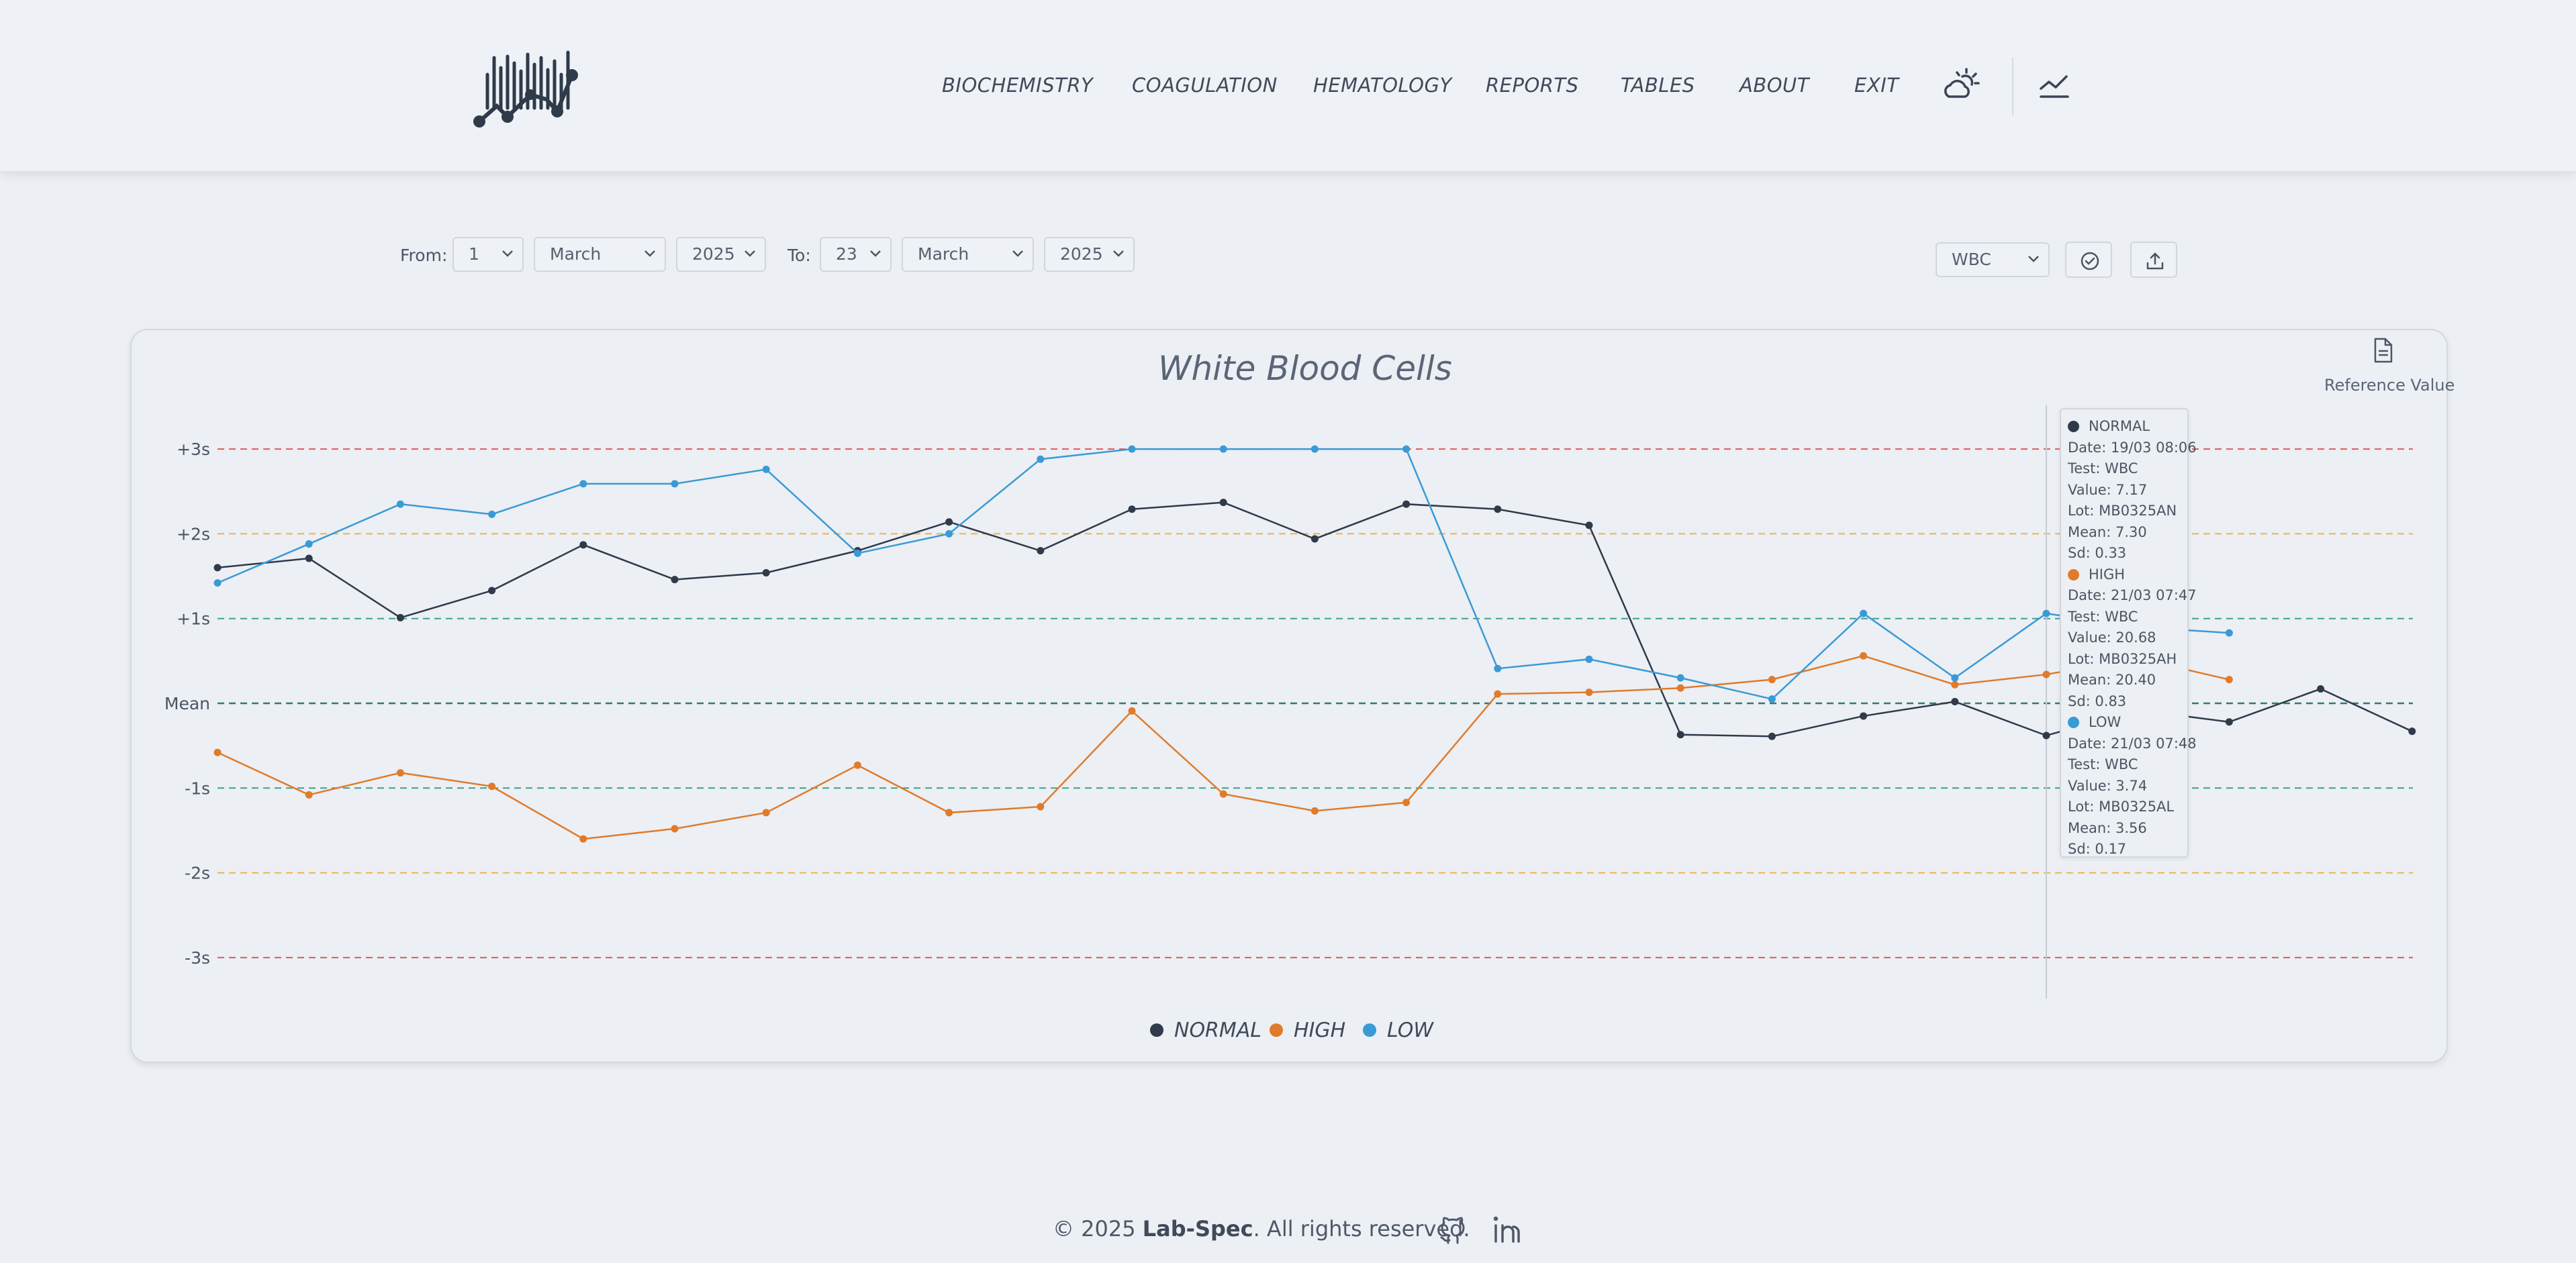 This screenshot has width=2576, height=1263. What do you see at coordinates (2073, 427) in the screenshot?
I see `tooltip-dot-normal` at bounding box center [2073, 427].